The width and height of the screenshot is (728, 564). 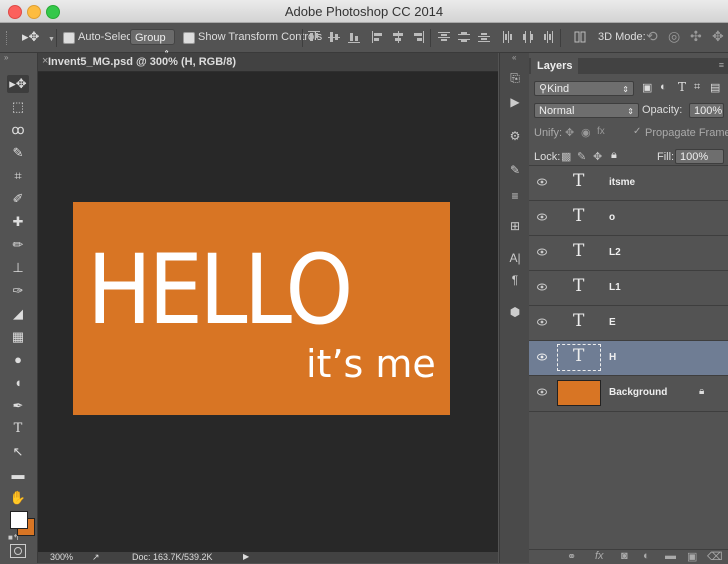 I want to click on share-icon: ↗, so click(x=96, y=557).